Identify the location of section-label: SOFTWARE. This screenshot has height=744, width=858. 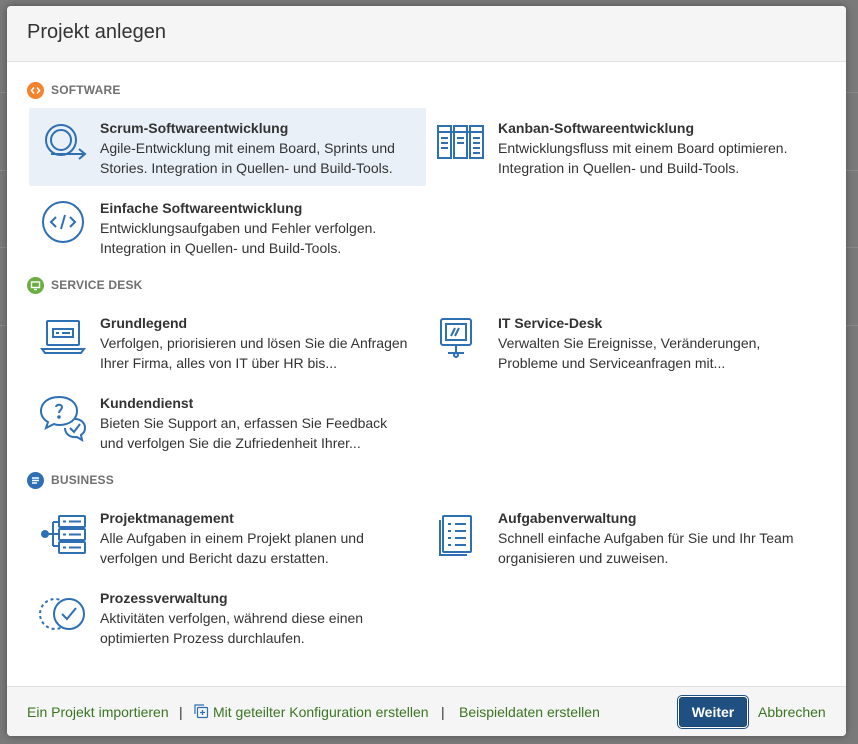
(86, 90).